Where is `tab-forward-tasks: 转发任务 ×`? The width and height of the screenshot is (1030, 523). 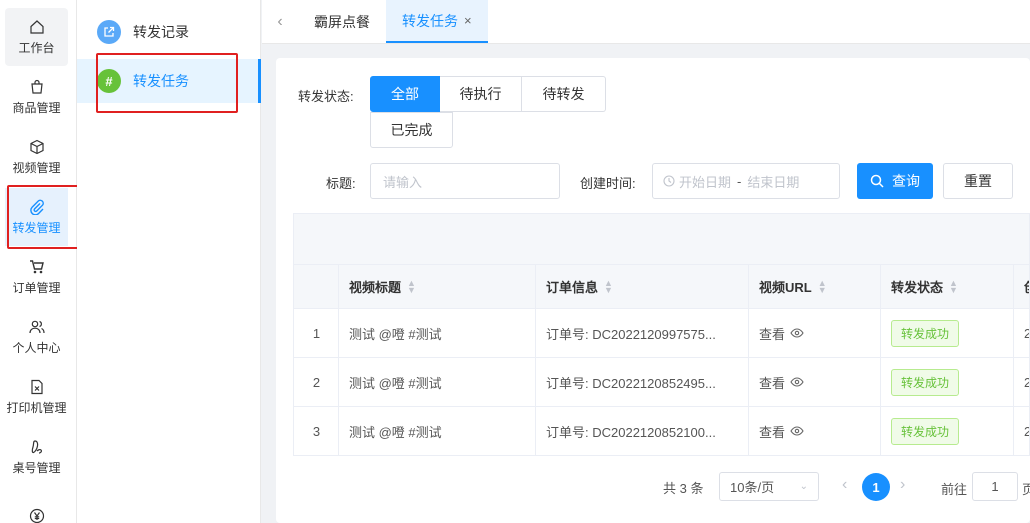 tab-forward-tasks: 转发任务 × is located at coordinates (437, 21).